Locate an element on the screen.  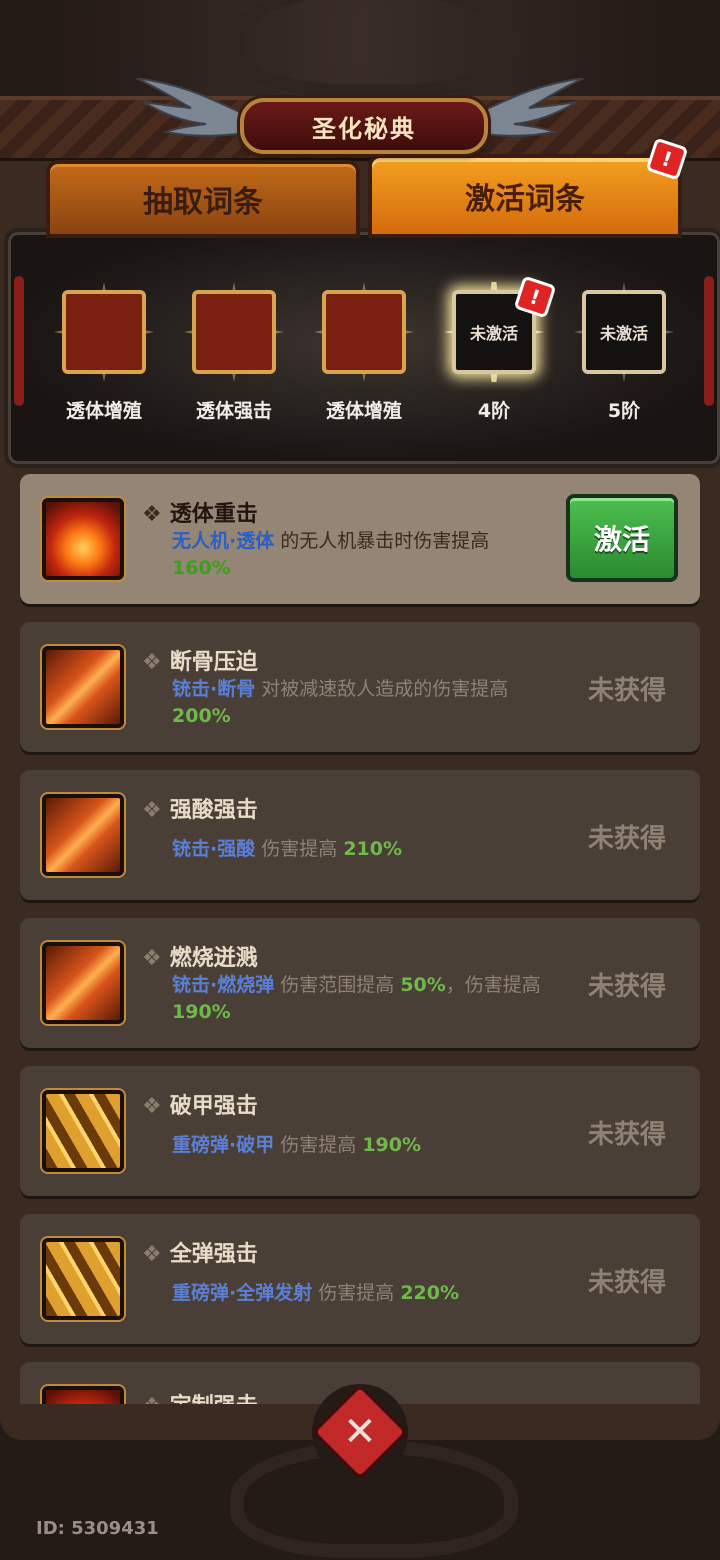
entry-value: 210% is located at coordinates (373, 849).